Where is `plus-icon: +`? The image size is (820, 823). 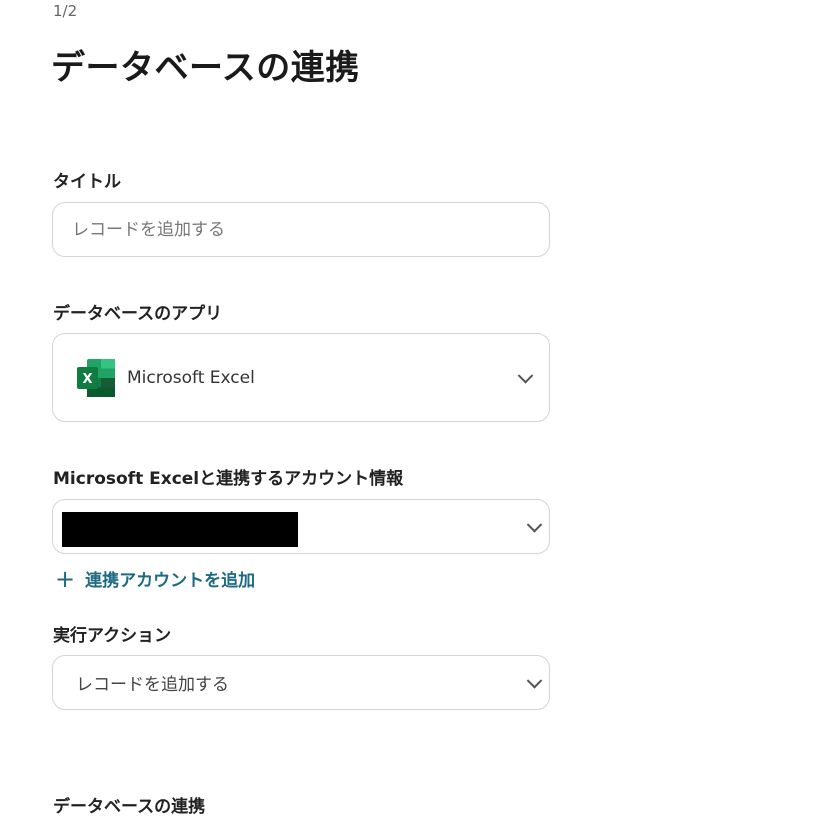
plus-icon: + is located at coordinates (65, 578).